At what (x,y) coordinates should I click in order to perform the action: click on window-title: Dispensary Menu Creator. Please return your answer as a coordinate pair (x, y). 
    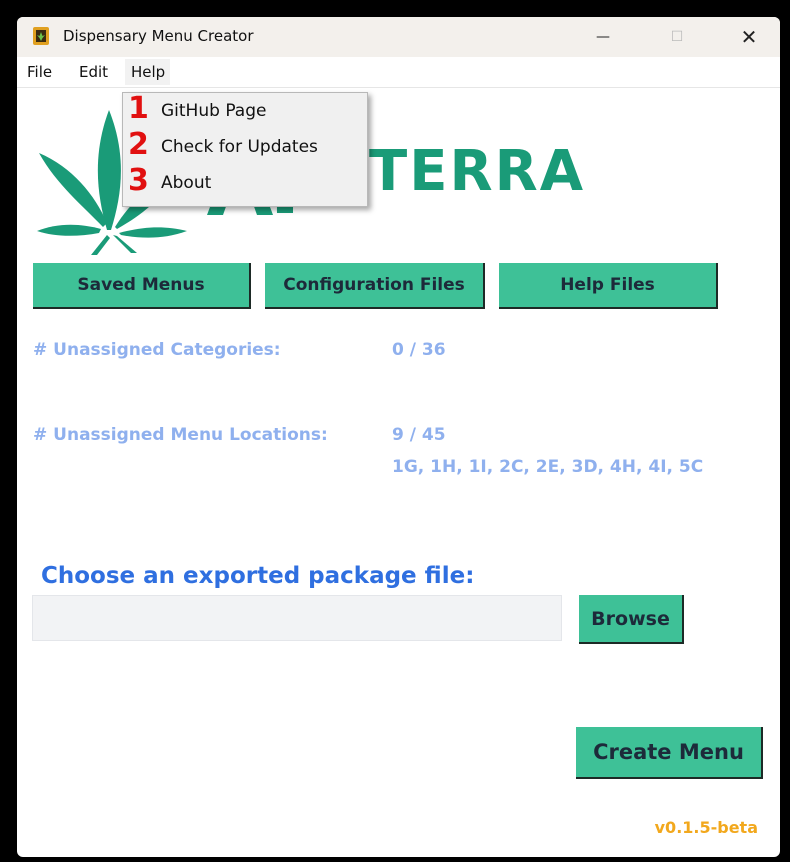
    Looking at the image, I should click on (158, 36).